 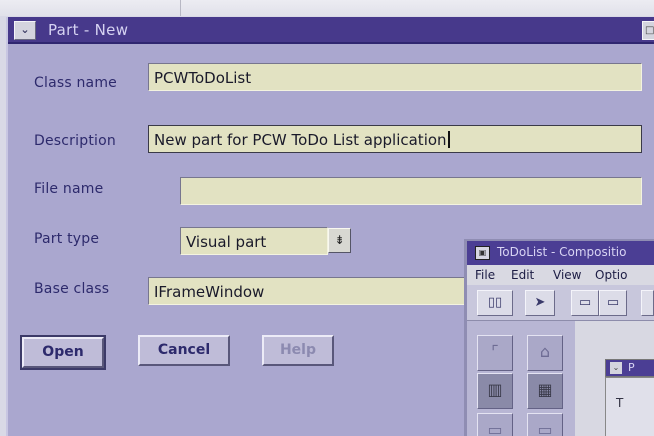 What do you see at coordinates (613, 303) in the screenshot?
I see `frame-tool-icon: ▭` at bounding box center [613, 303].